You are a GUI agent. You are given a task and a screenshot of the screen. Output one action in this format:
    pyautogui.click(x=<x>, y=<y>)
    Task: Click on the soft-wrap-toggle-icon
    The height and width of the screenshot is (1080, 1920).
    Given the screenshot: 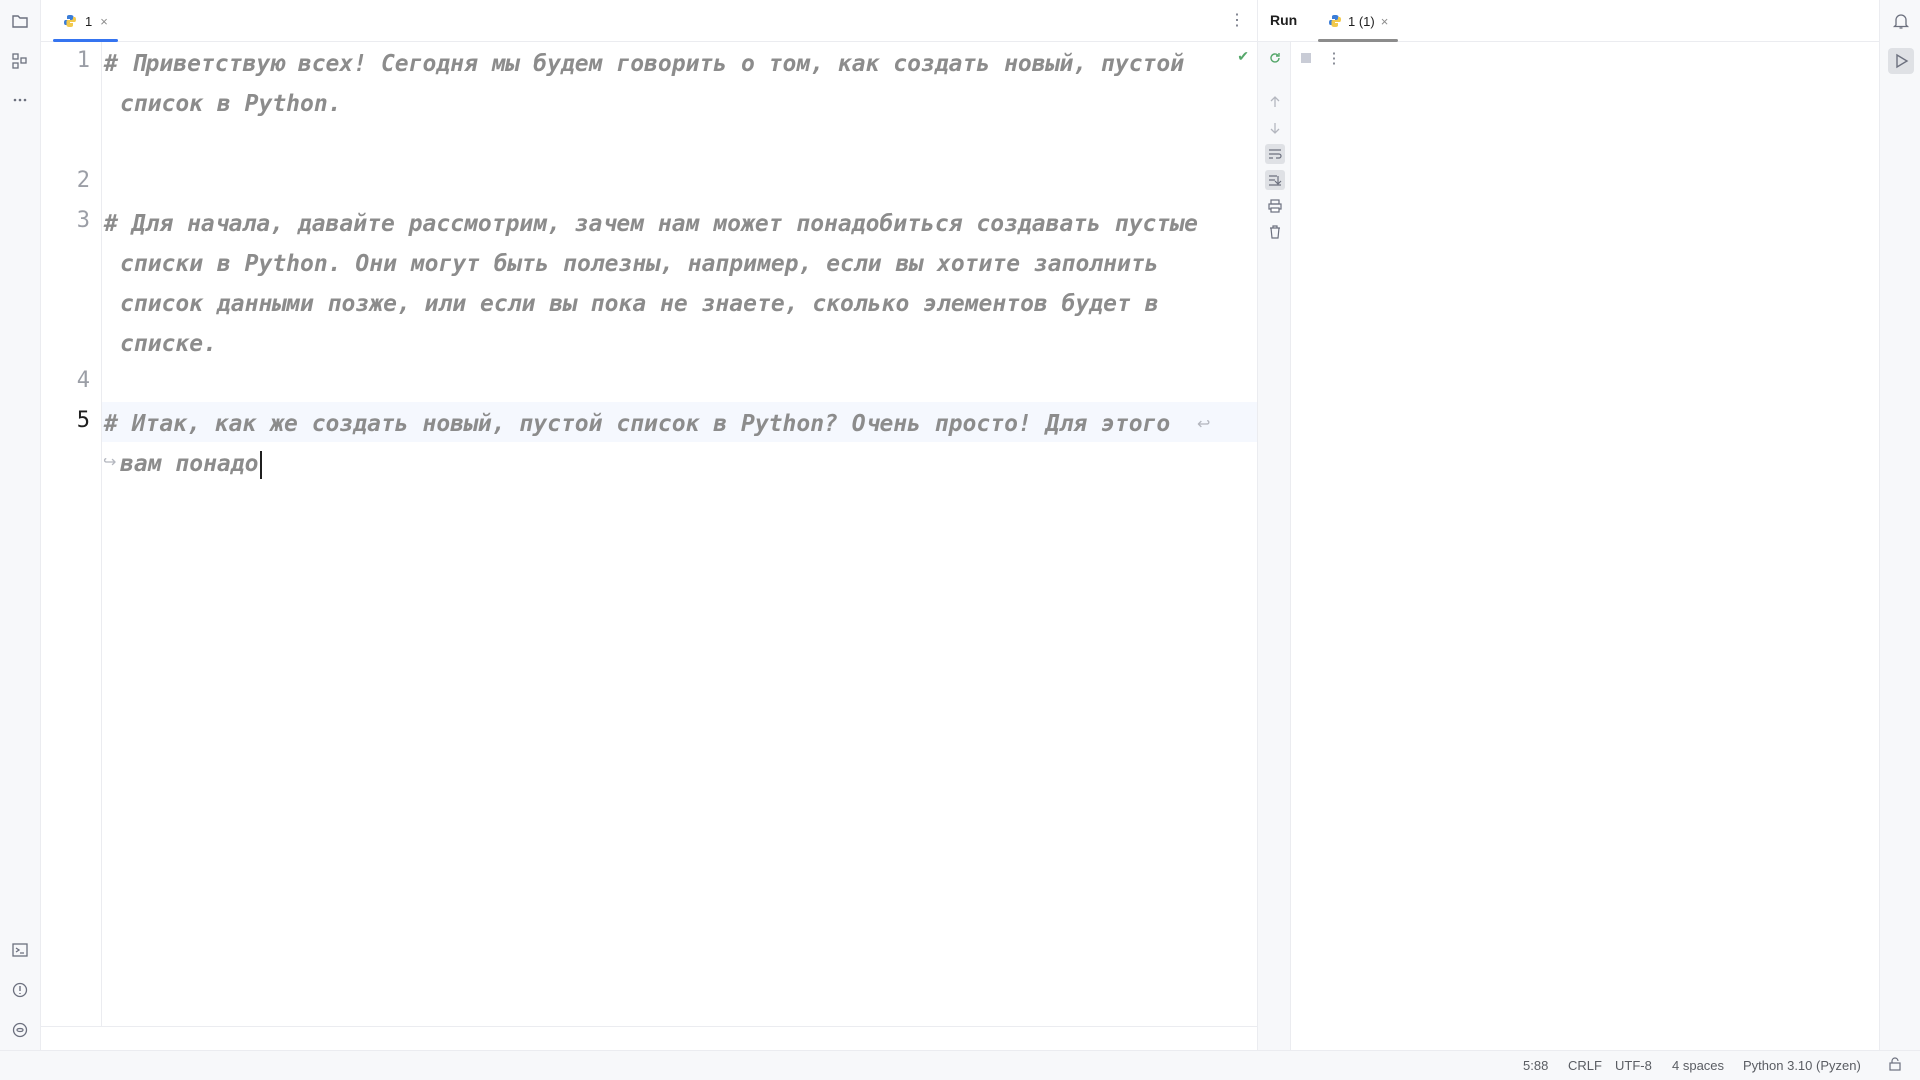 What is the action you would take?
    pyautogui.click(x=1275, y=154)
    